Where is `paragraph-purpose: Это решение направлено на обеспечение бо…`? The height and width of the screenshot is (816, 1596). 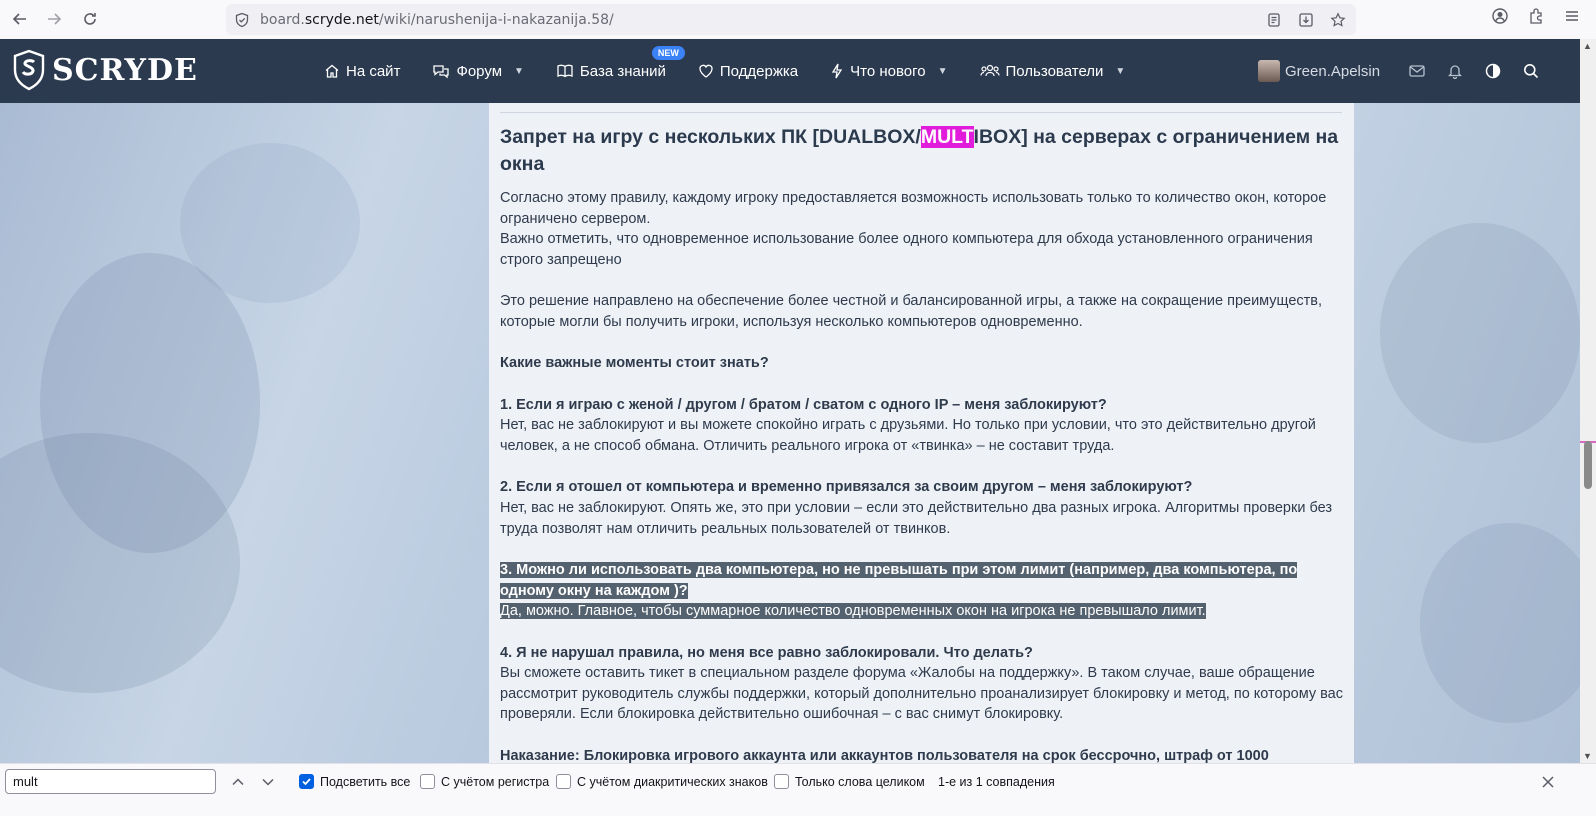
paragraph-purpose: Это решение направлено на обеспечение бо… is located at coordinates (911, 311).